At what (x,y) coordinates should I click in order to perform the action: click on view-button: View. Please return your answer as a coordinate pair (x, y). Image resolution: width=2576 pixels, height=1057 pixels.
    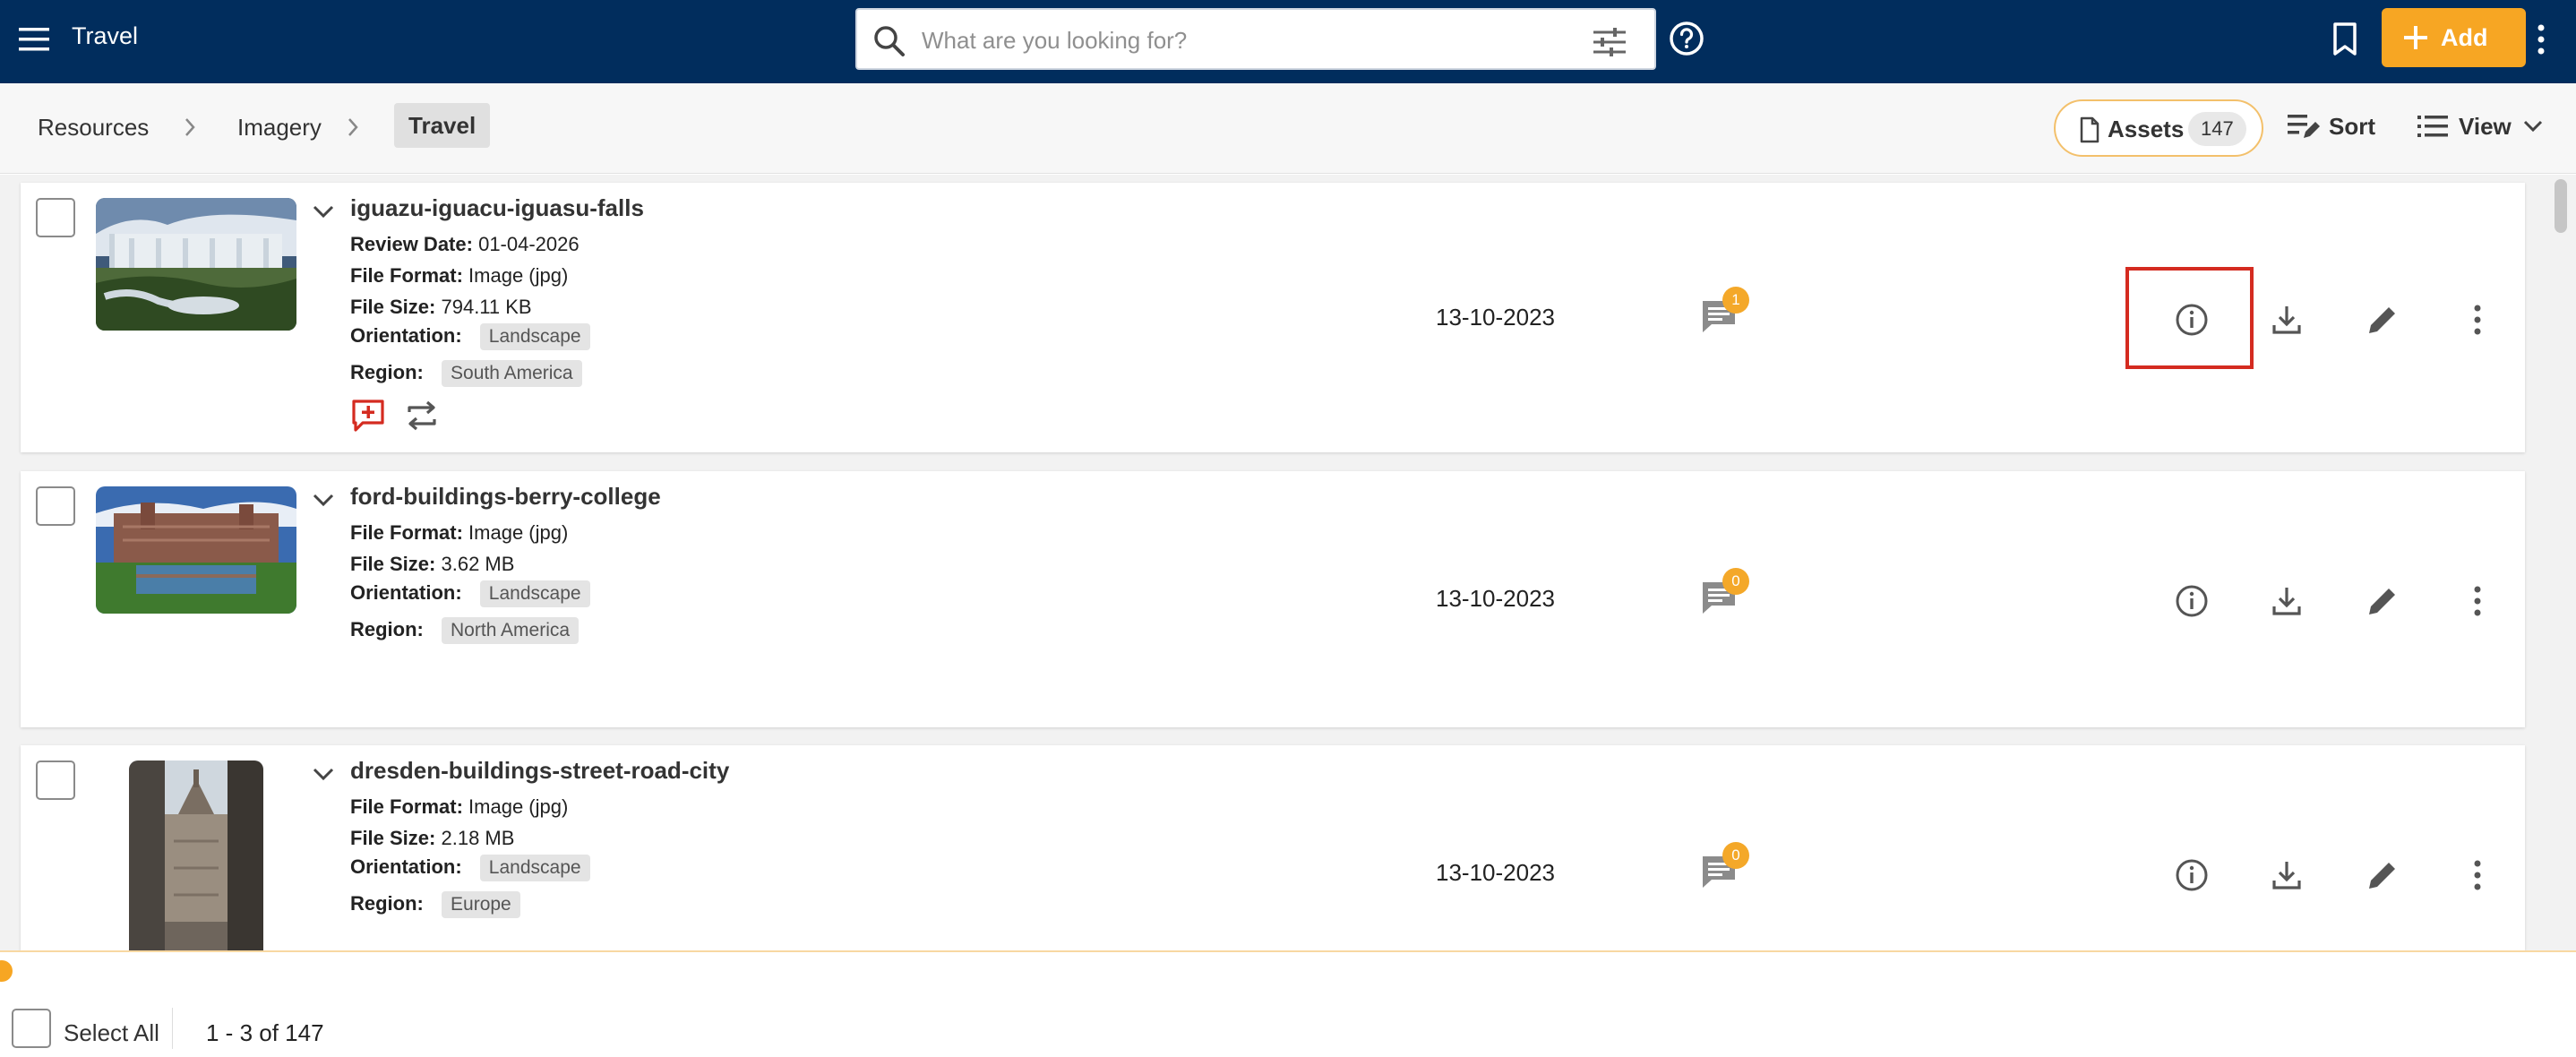
    Looking at the image, I should click on (2483, 126).